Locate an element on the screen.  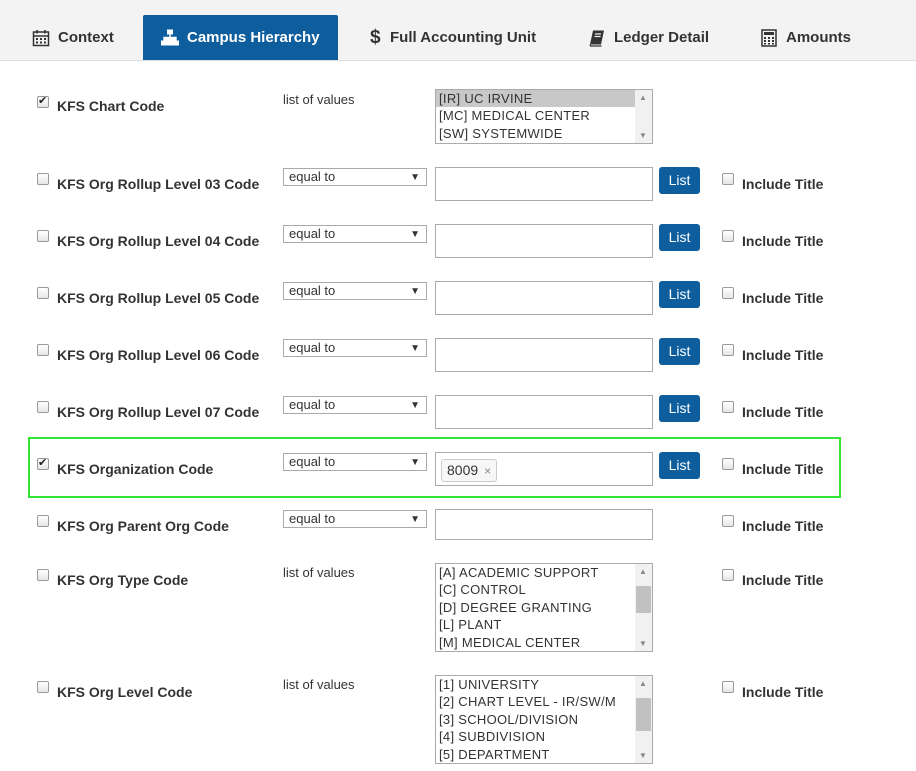
rollup06-include-title-checkbox is located at coordinates (728, 350).